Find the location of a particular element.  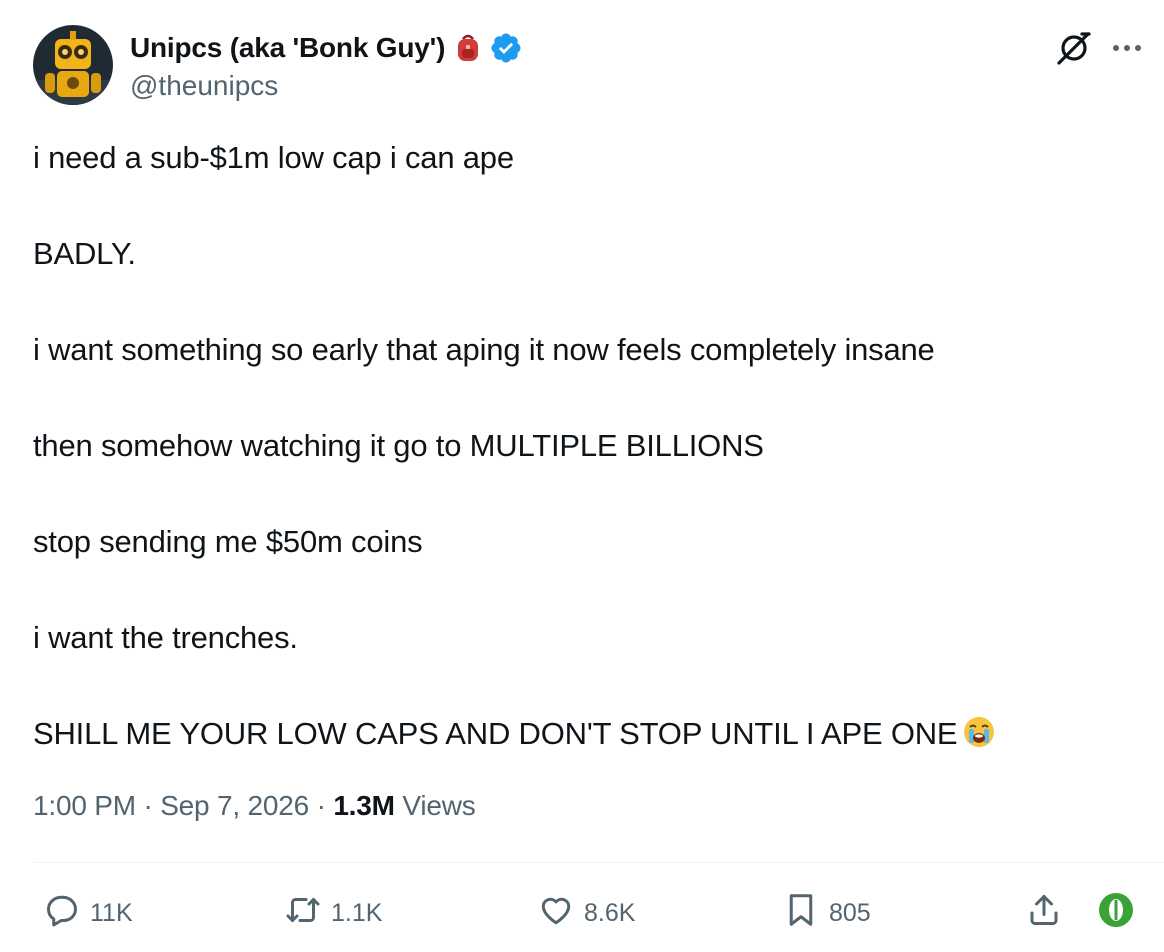

green-leaf-icon is located at coordinates (1116, 913).